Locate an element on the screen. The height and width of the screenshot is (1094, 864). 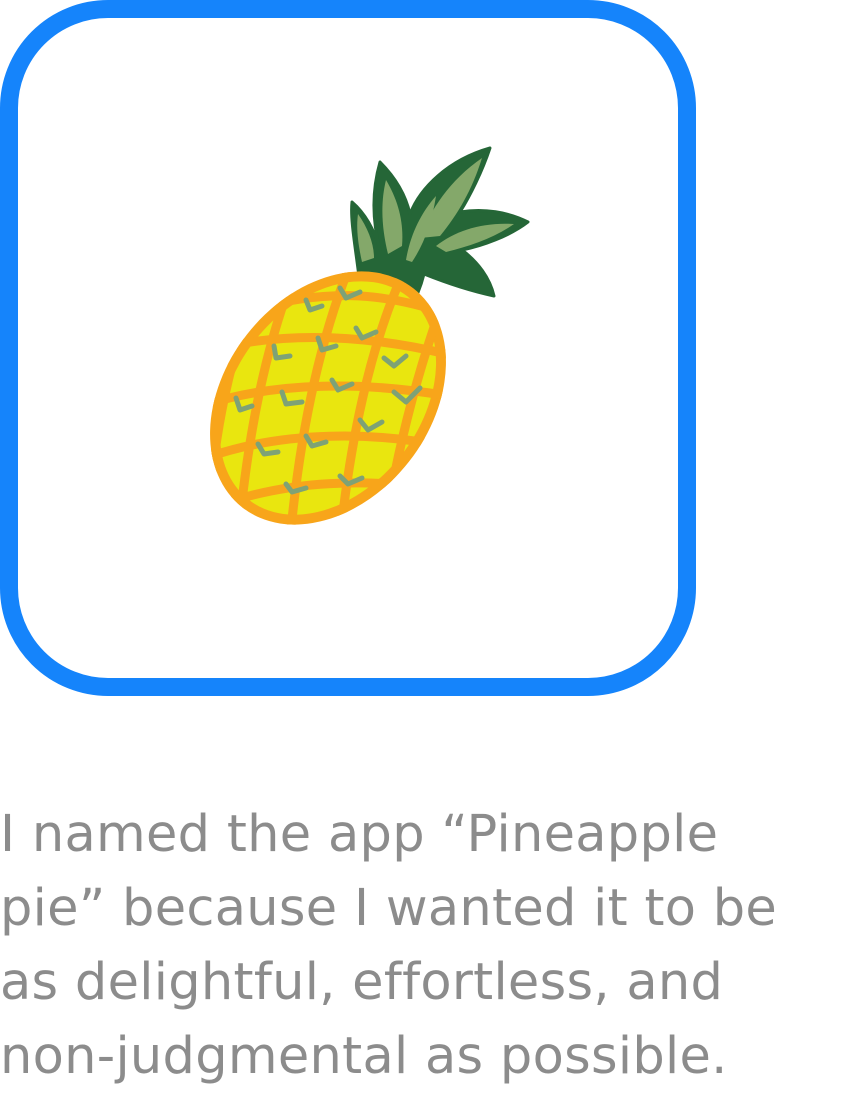
pineapple-icon is located at coordinates (352, 345).